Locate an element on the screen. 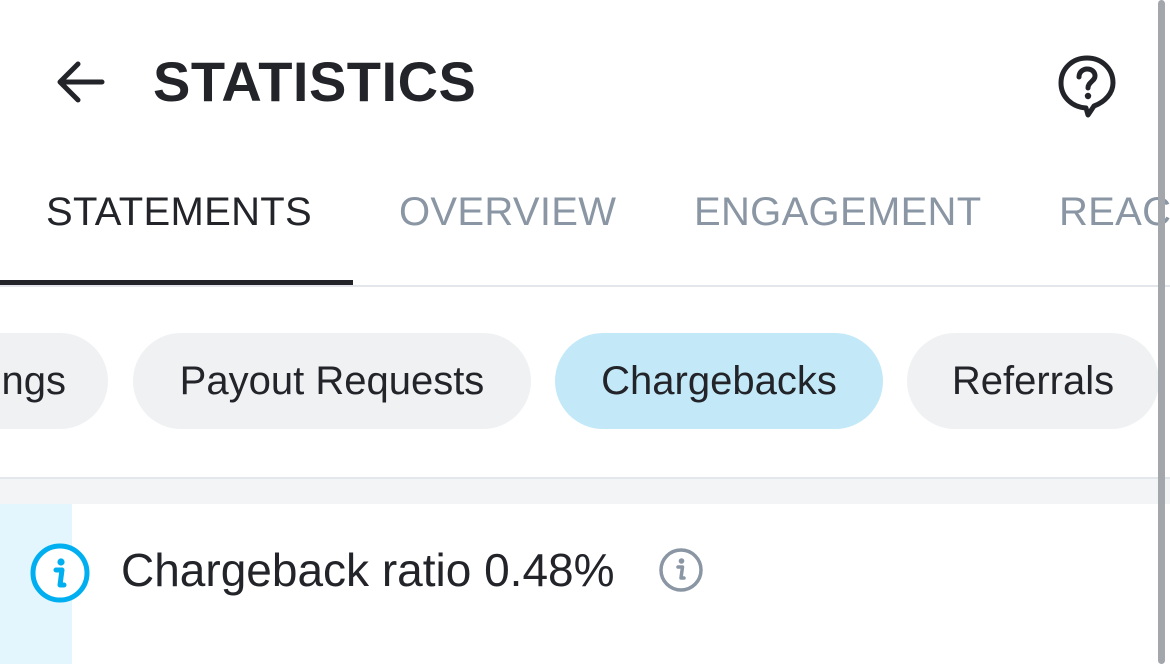  help-bubble-icon is located at coordinates (1087, 86).